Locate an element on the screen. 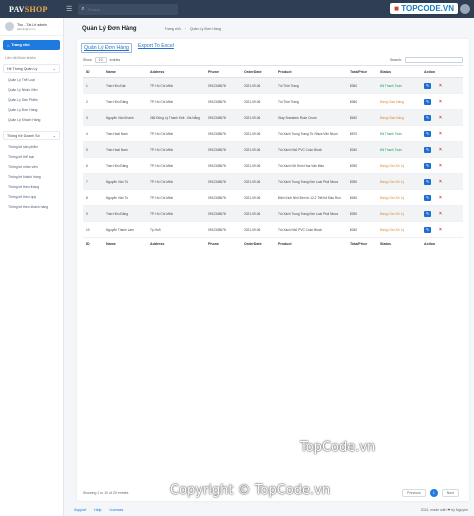  cell-name: Nguyễn Văn Tú is located at coordinates (125, 181).